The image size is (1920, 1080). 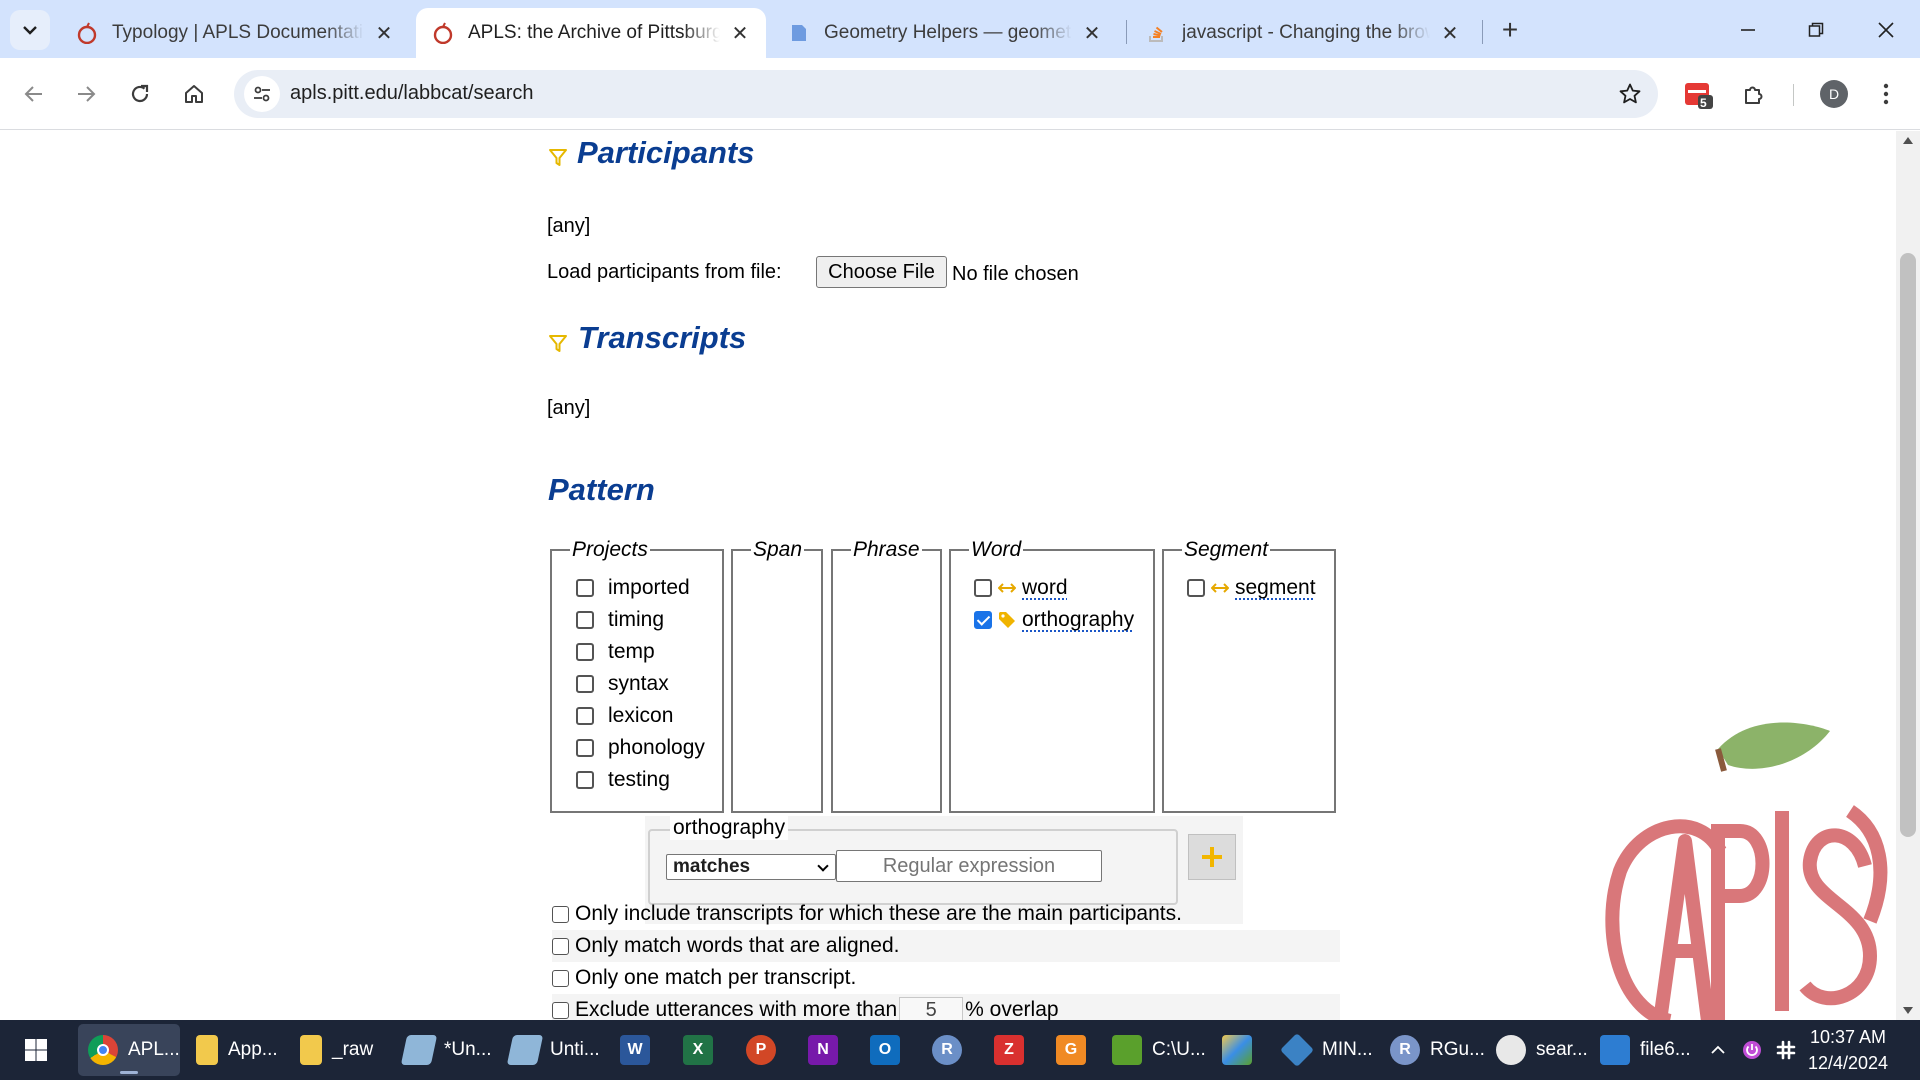 I want to click on layer-lexicon: lexicon, so click(x=624, y=716).